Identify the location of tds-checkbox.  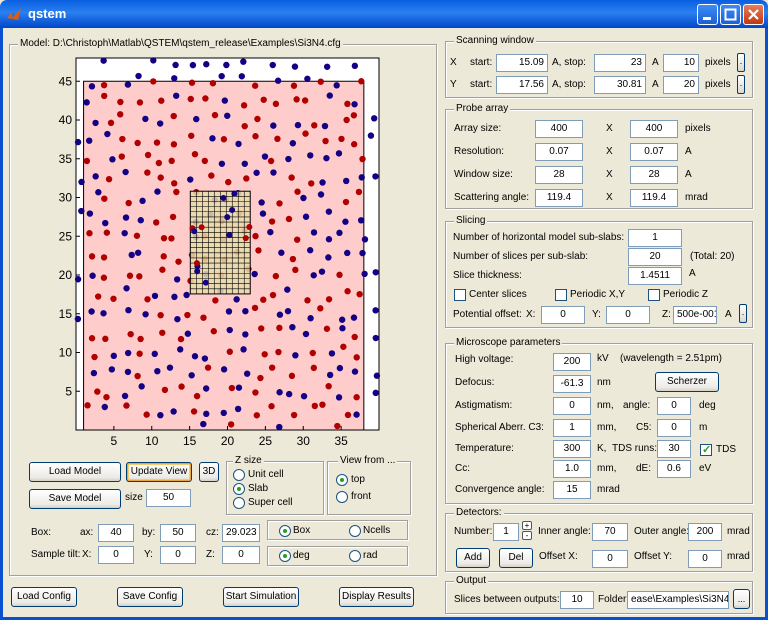
(706, 449).